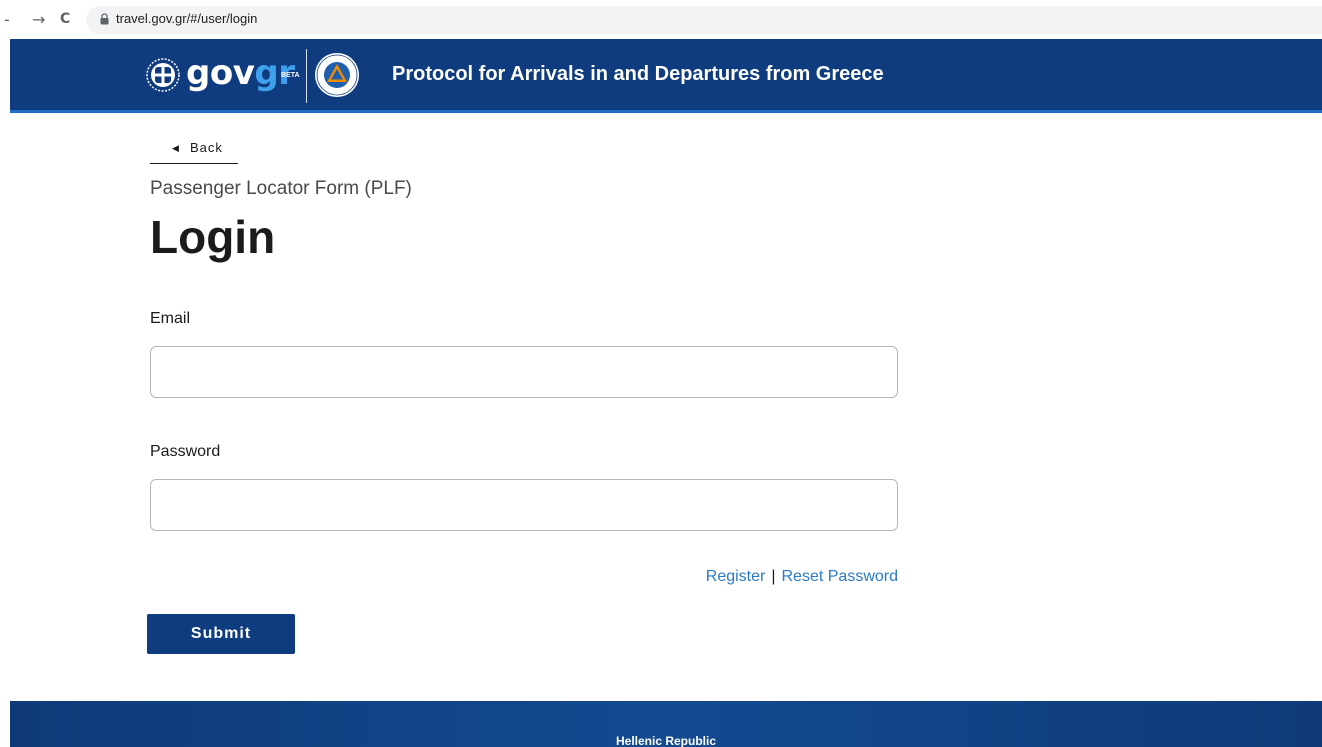 The width and height of the screenshot is (1322, 747). What do you see at coordinates (221, 634) in the screenshot?
I see `submit-button: Submit` at bounding box center [221, 634].